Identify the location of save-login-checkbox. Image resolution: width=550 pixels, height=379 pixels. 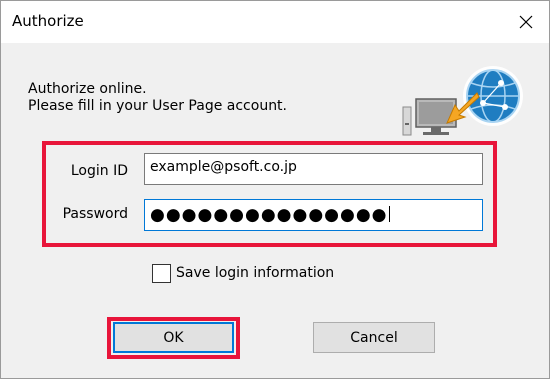
(161, 273).